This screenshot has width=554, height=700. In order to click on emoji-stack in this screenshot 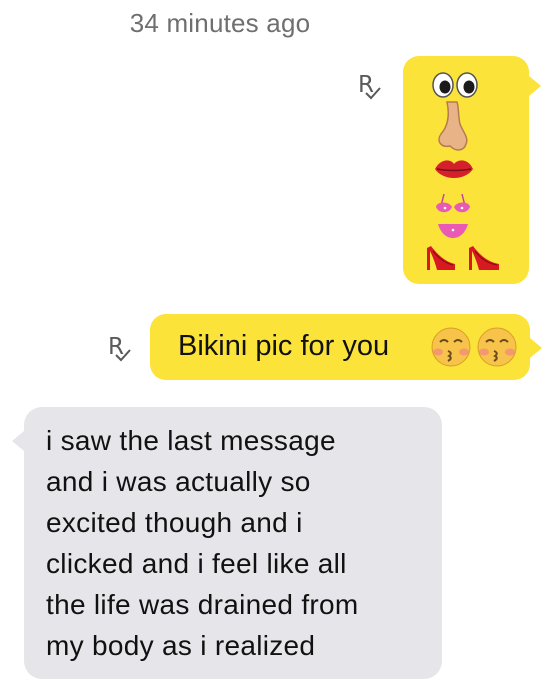, I will do `click(463, 171)`.